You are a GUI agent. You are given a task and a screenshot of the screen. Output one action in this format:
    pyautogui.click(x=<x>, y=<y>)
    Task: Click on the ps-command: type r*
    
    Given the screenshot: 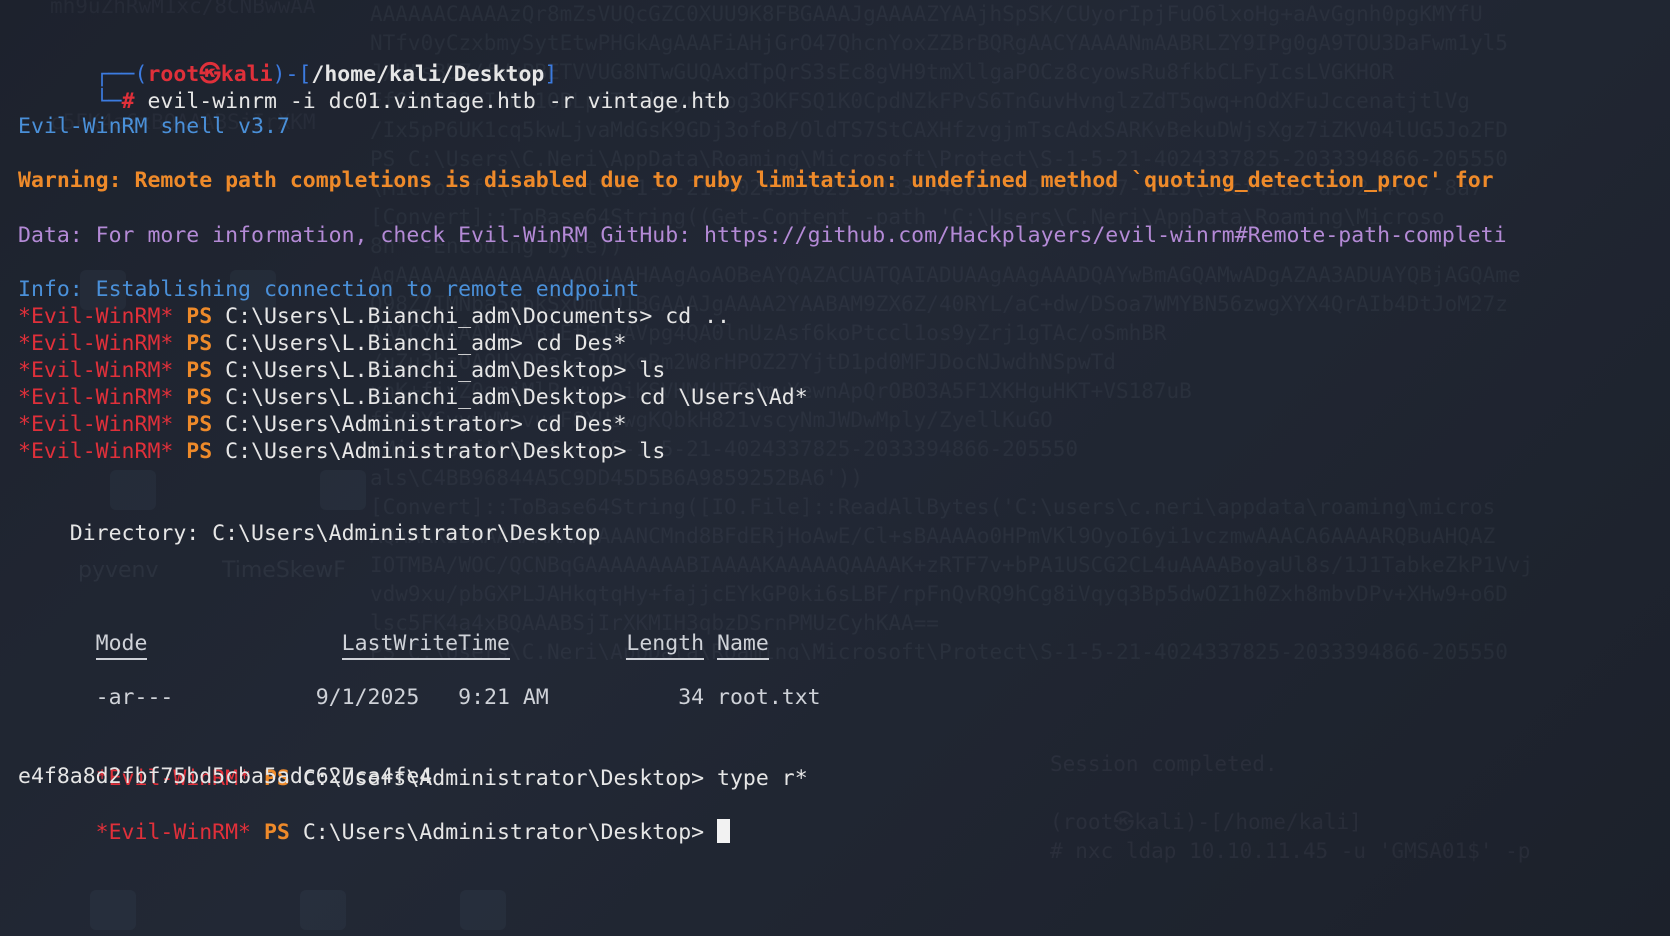 What is the action you would take?
    pyautogui.click(x=762, y=778)
    